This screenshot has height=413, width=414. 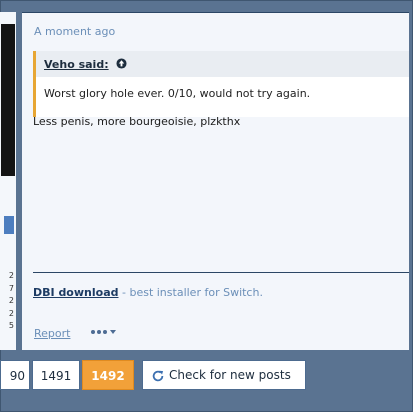 I want to click on quote-header: Veho said:, so click(x=222, y=64).